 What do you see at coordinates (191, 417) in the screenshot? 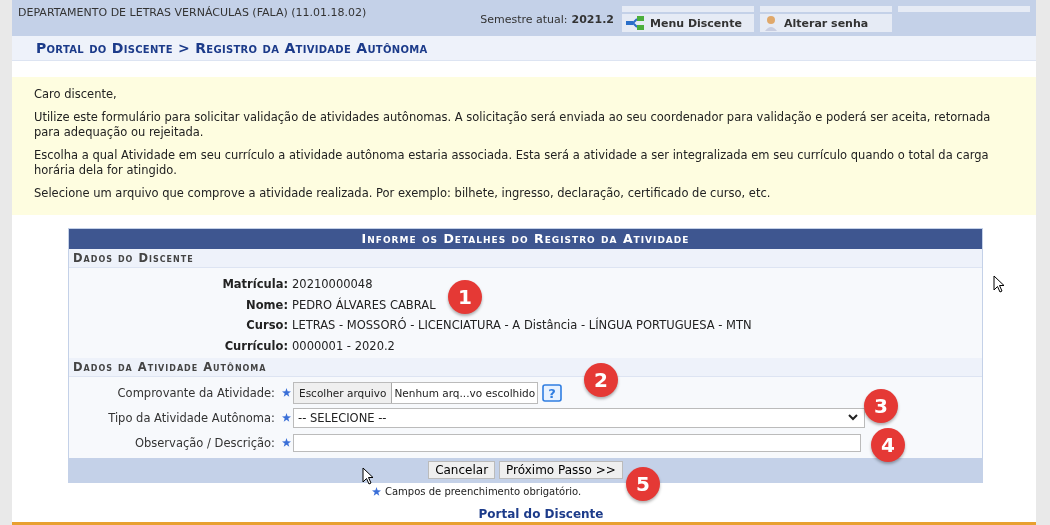
I see `field-label: Tipo da Atividade Autônoma:` at bounding box center [191, 417].